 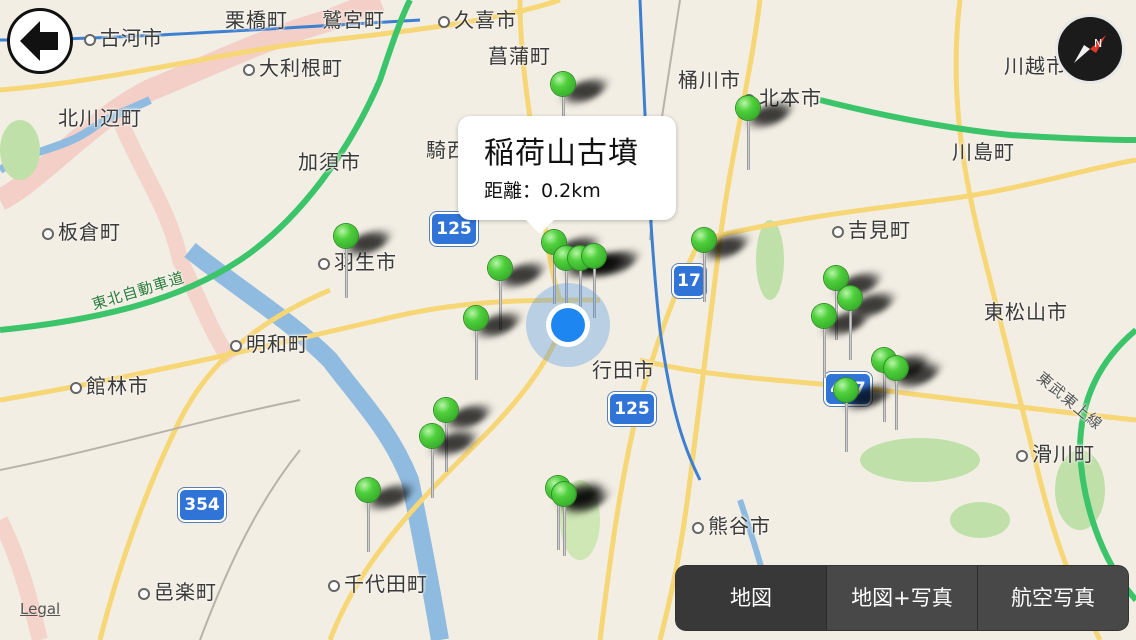 What do you see at coordinates (269, 342) in the screenshot?
I see `place-label-meiwa: 明和町` at bounding box center [269, 342].